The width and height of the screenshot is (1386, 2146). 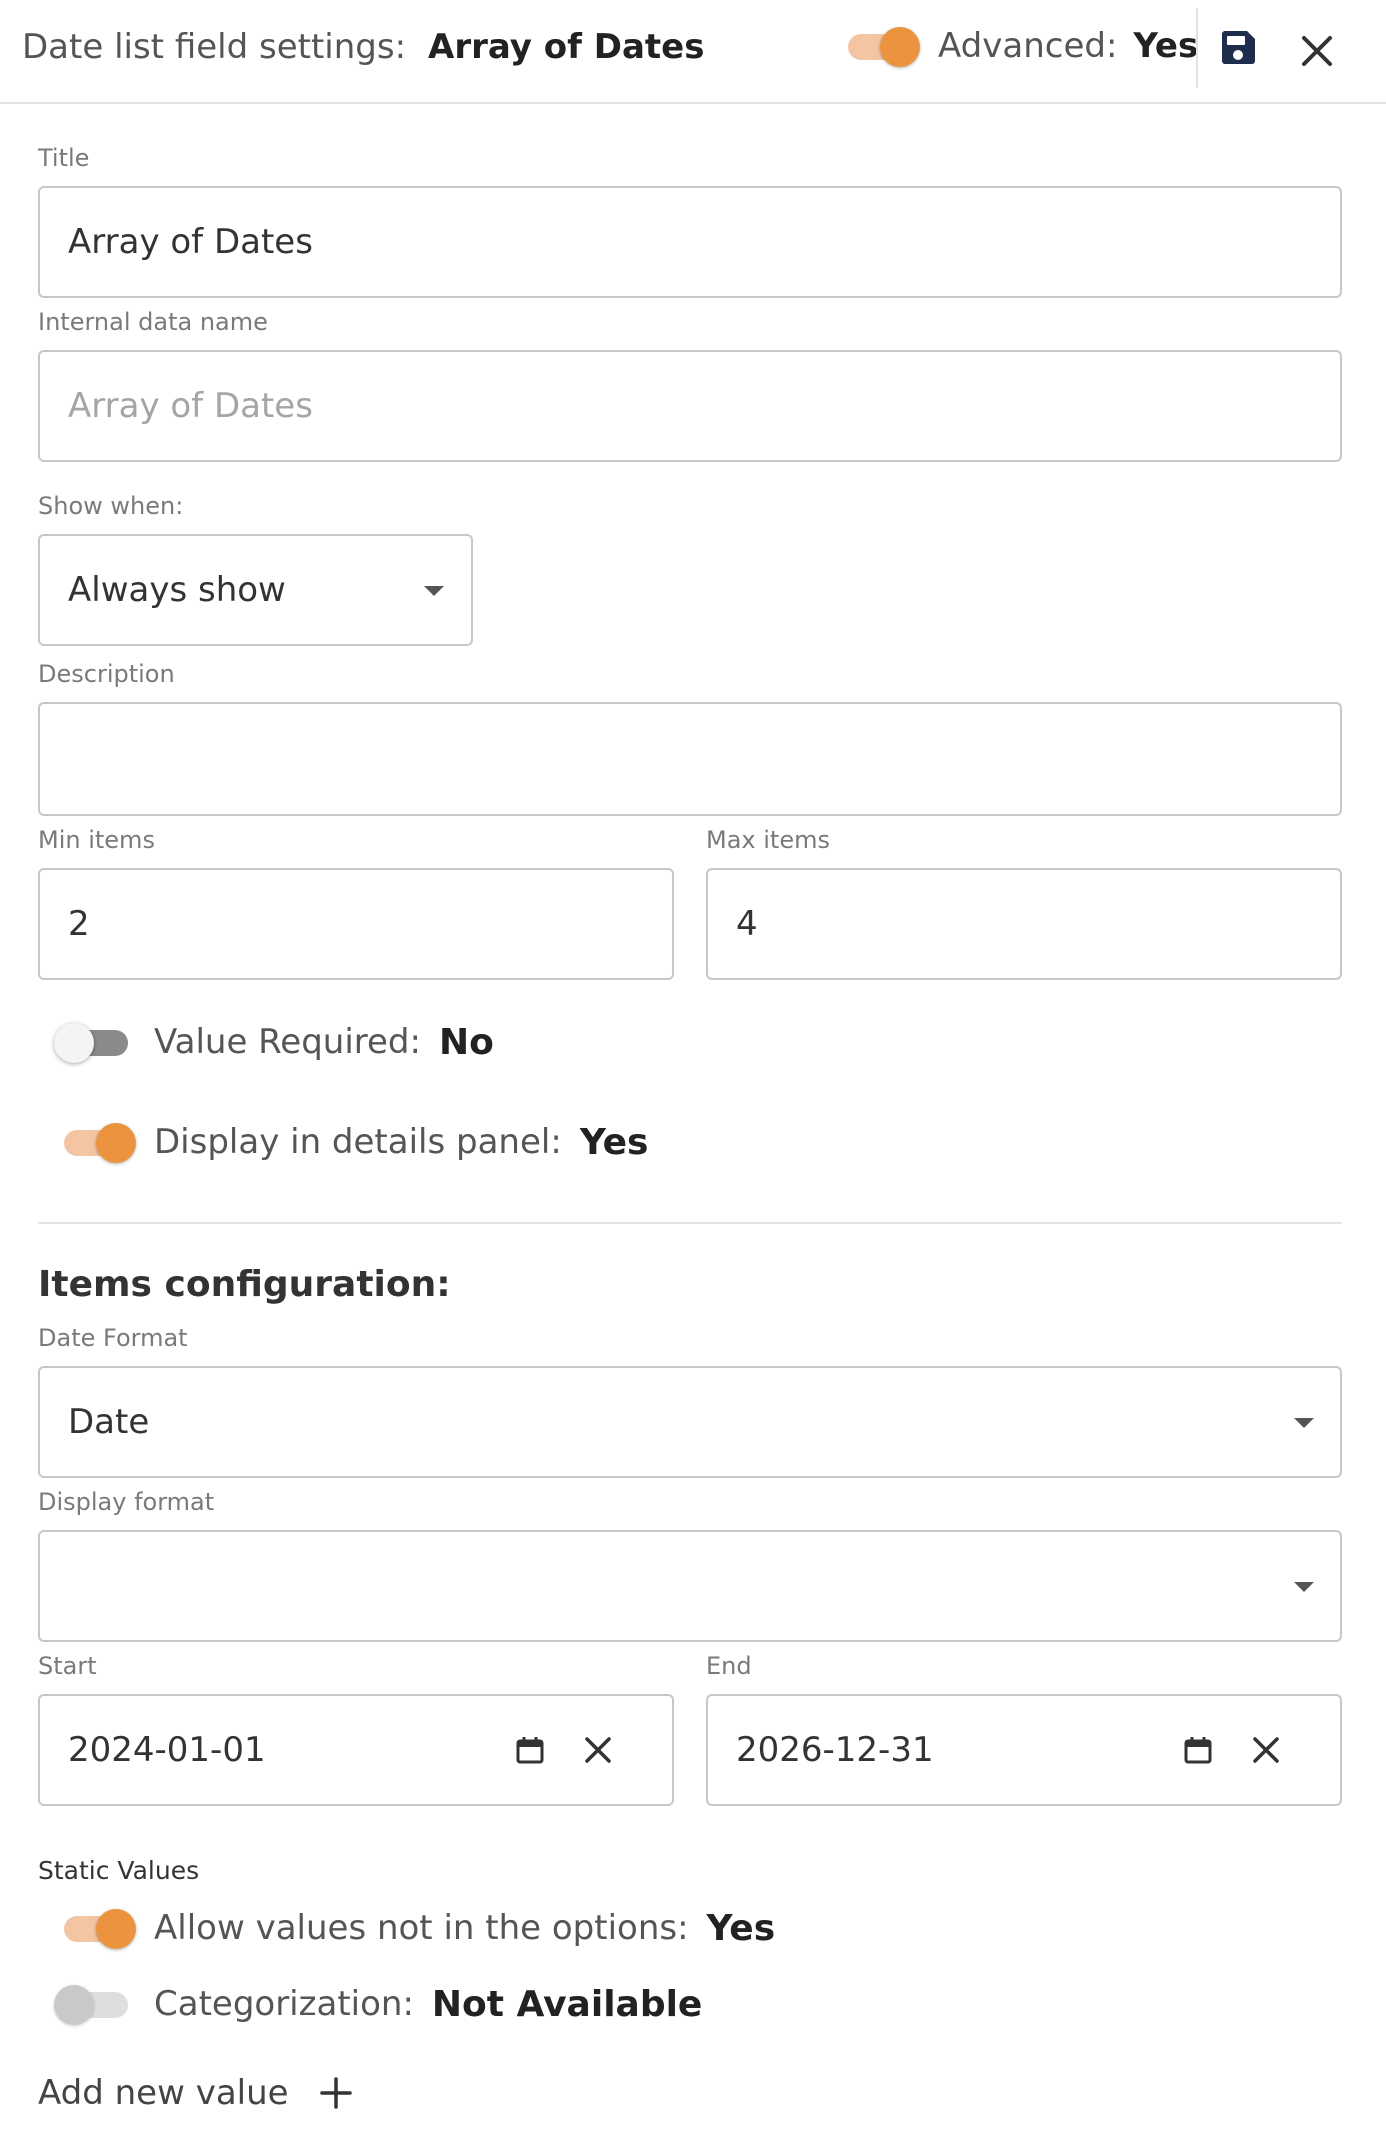 What do you see at coordinates (356, 924) in the screenshot?
I see `min-items-input: 2` at bounding box center [356, 924].